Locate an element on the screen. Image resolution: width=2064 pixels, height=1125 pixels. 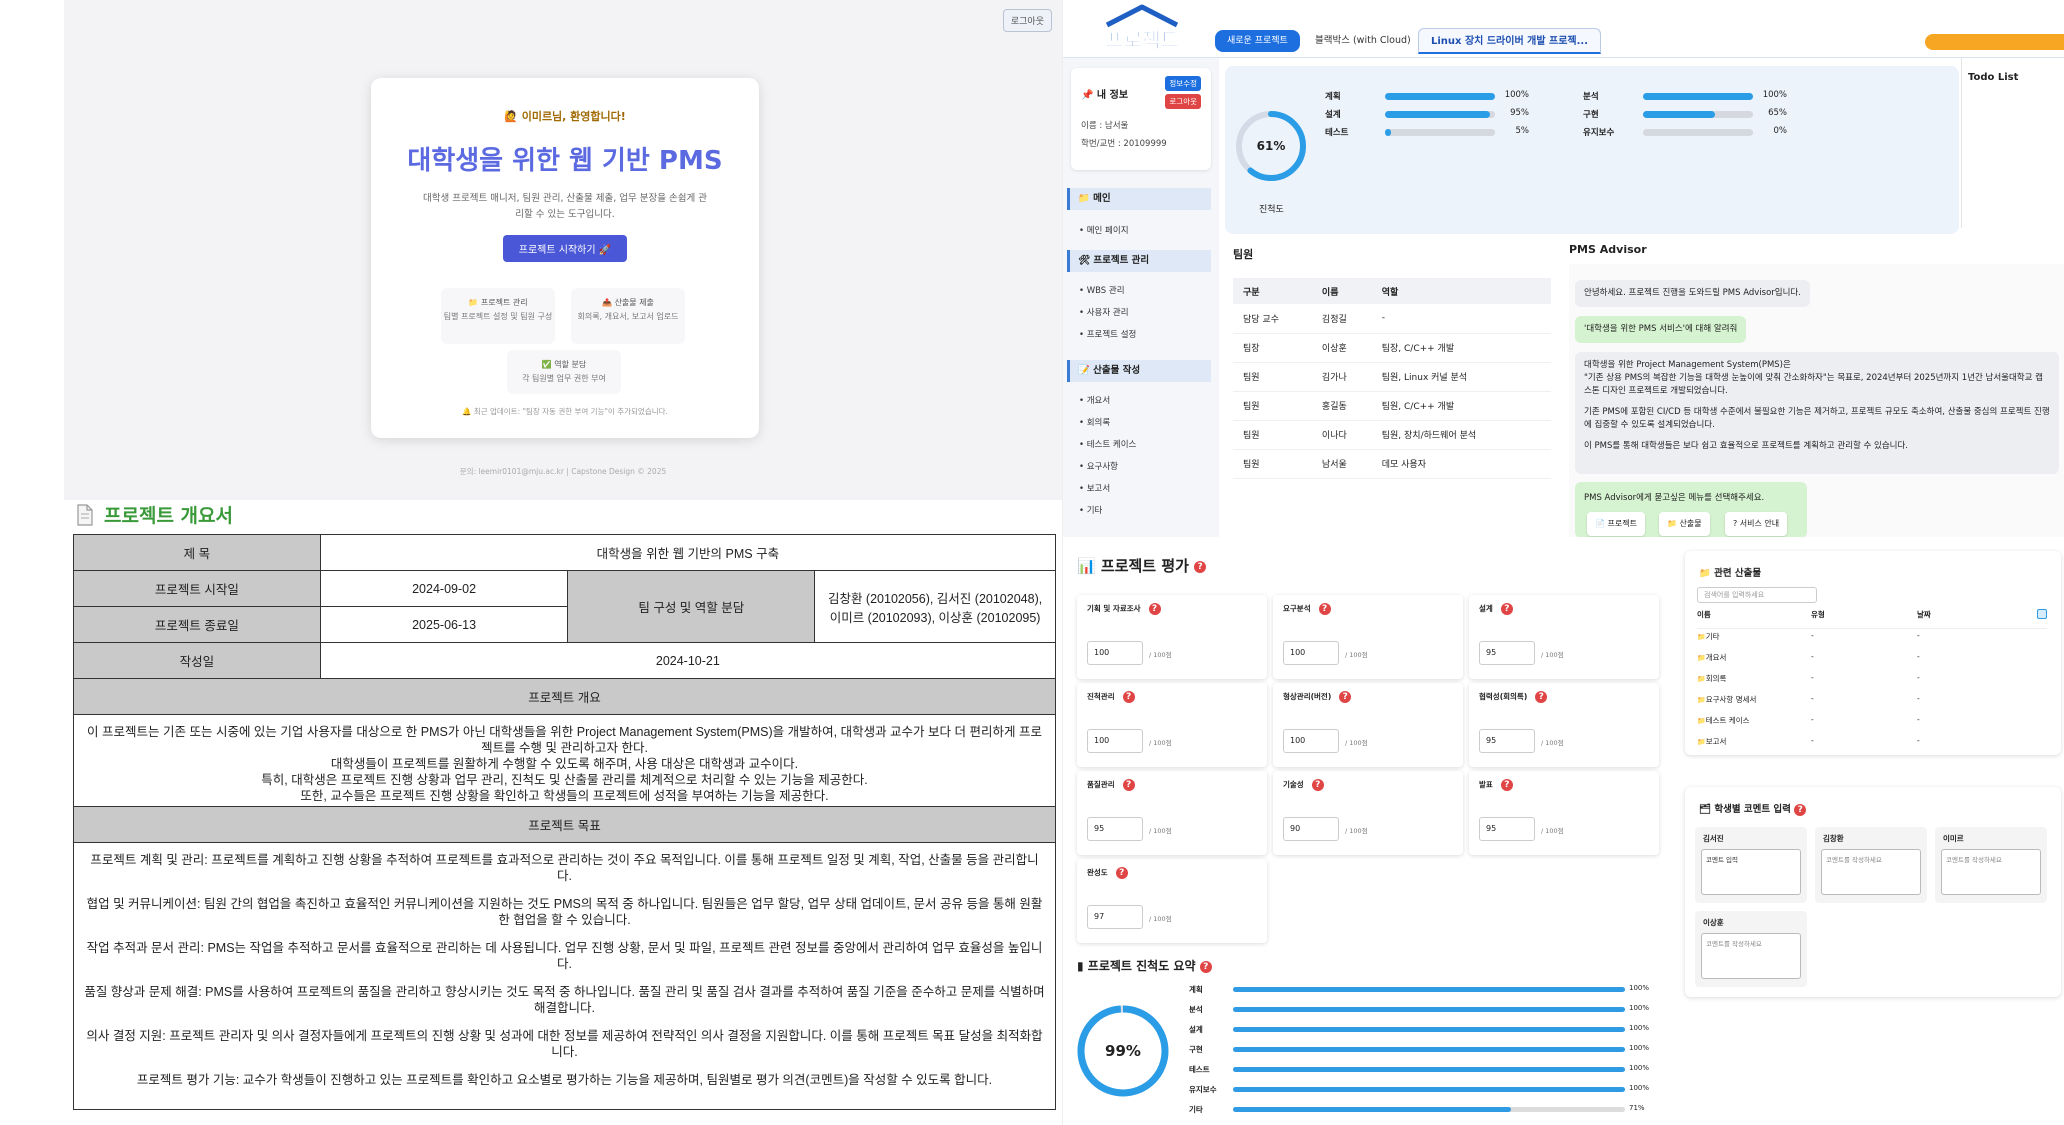
app-logo: 프로젝트 is located at coordinates (1142, 28).